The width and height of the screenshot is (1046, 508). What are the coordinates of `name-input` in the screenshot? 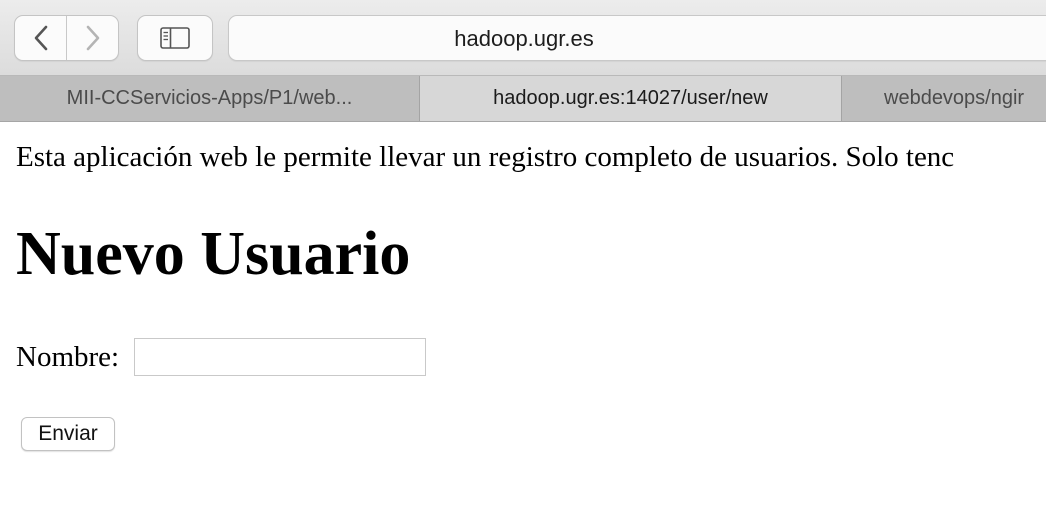 It's located at (280, 357).